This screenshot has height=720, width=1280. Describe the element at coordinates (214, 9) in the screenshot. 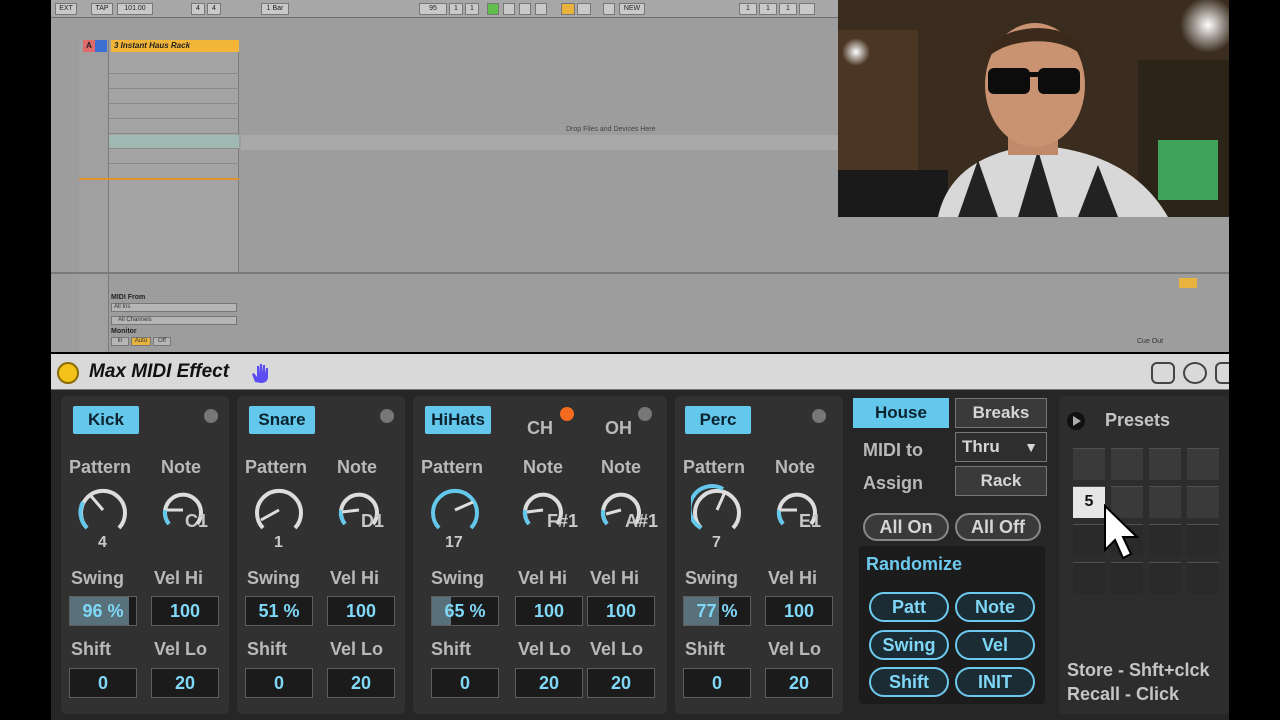

I see `signature-denominator: 4` at that location.